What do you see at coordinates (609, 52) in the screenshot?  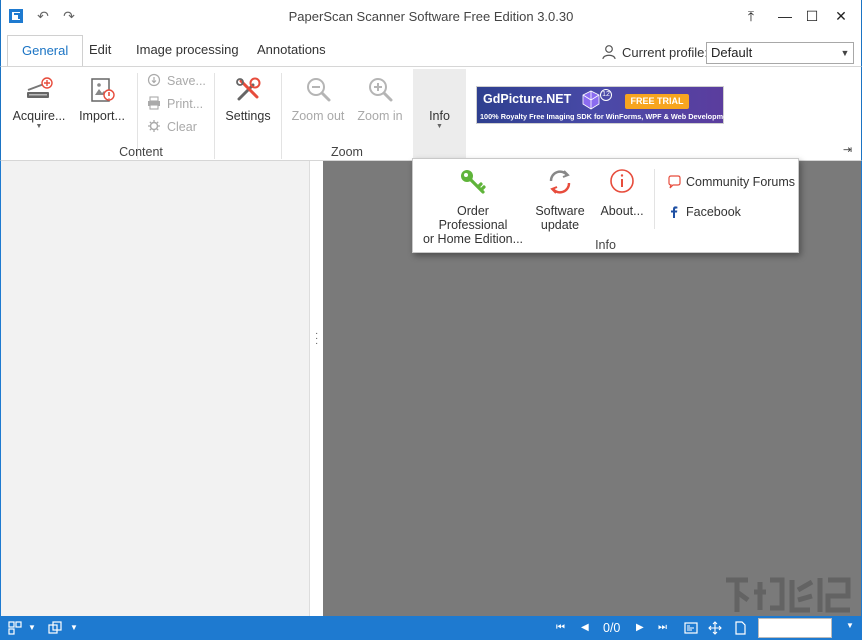 I see `user-profile-icon` at bounding box center [609, 52].